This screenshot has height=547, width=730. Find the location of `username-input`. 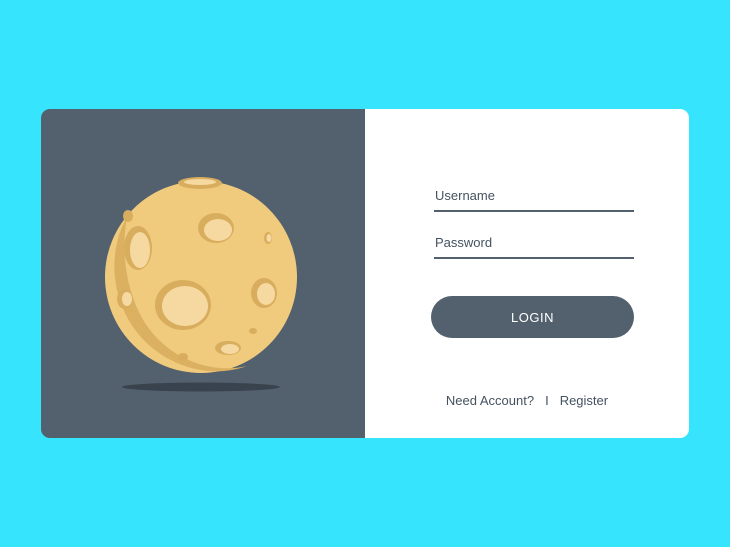

username-input is located at coordinates (534, 197).